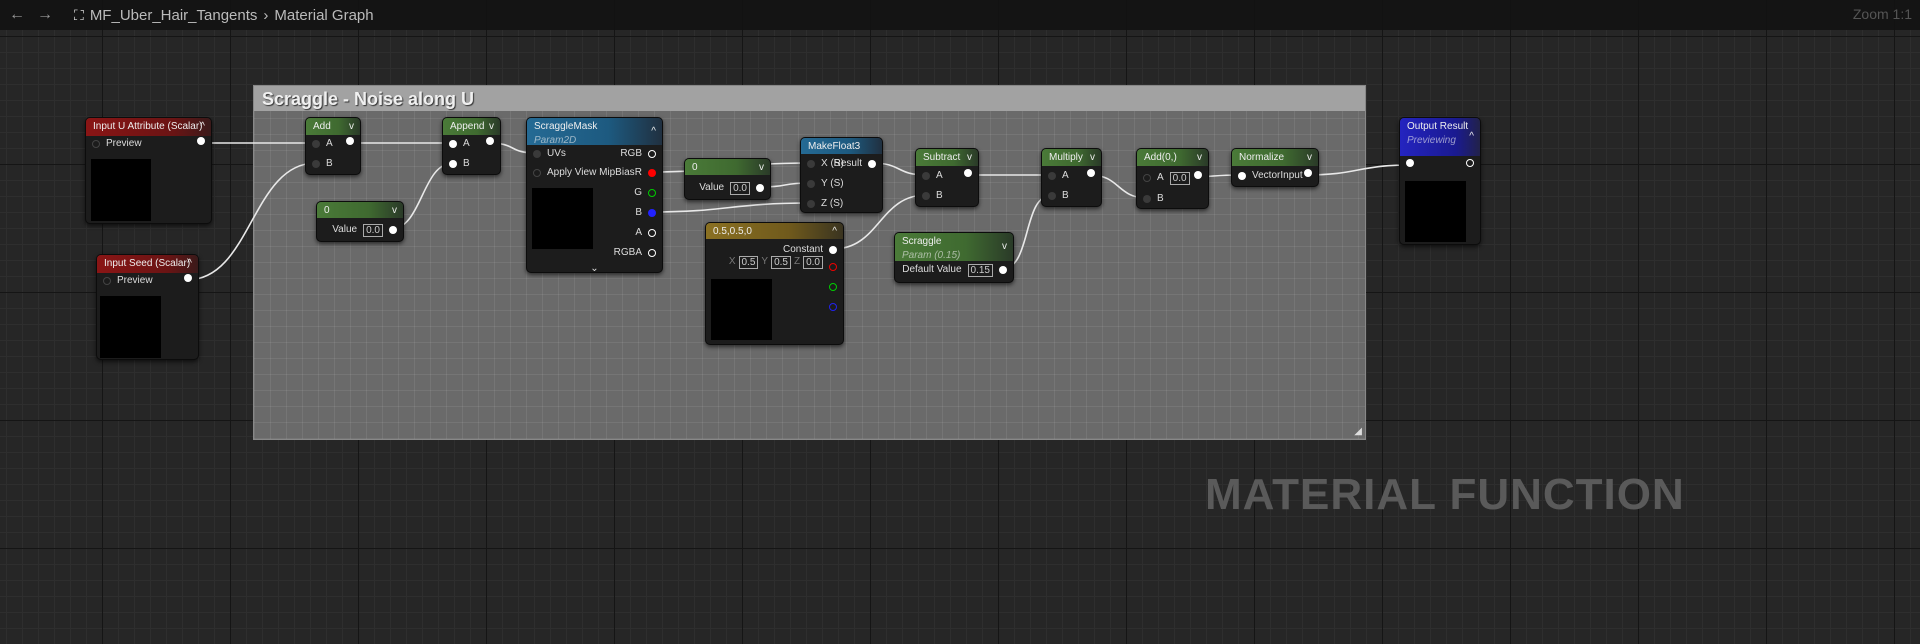 This screenshot has width=1920, height=644. Describe the element at coordinates (809, 98) in the screenshot. I see `comment-title: Scraggle - Noise along U` at that location.